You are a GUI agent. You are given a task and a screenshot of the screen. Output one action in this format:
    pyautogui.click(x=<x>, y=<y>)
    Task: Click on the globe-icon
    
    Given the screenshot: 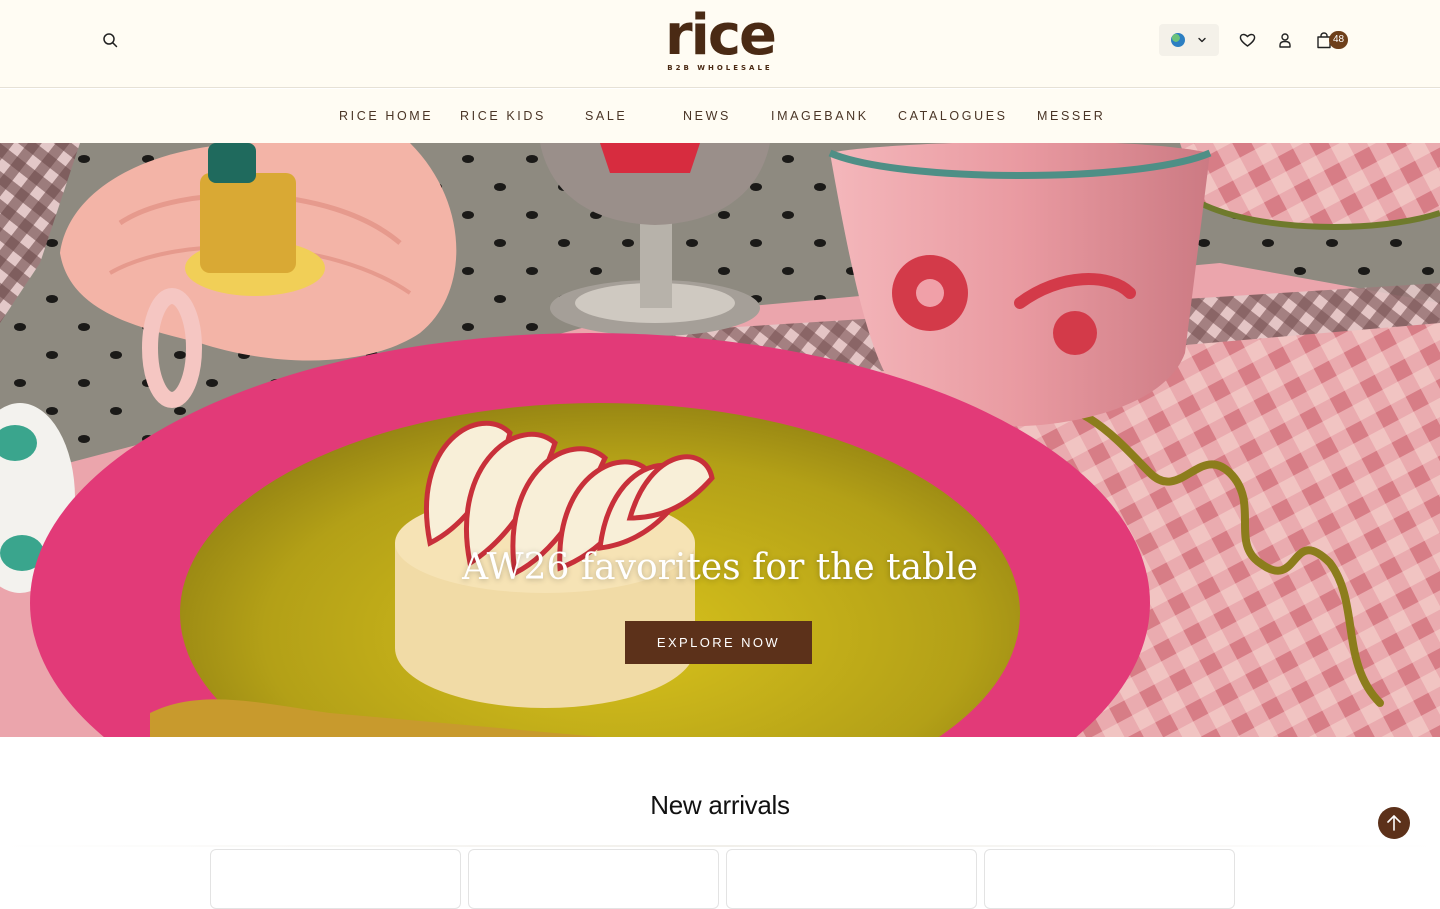 What is the action you would take?
    pyautogui.click(x=1178, y=40)
    